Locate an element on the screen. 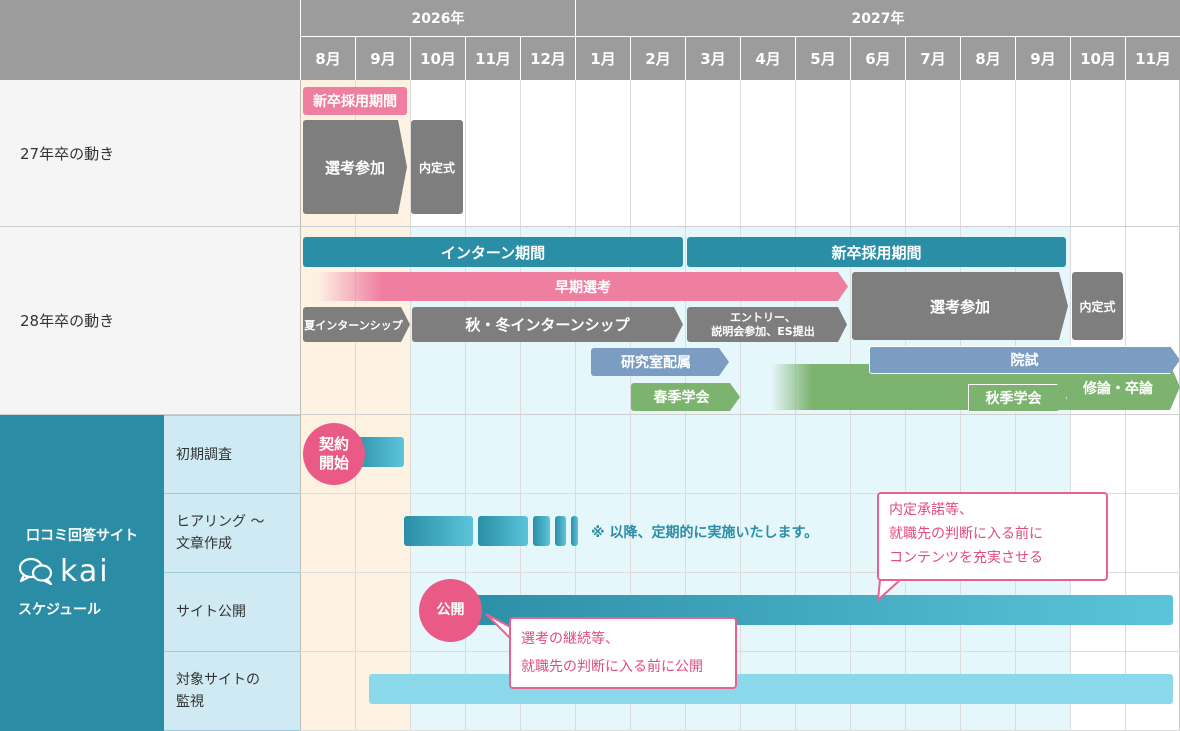 This screenshot has width=1180, height=731. entry-line2: 説明会参加、ES提出 is located at coordinates (763, 331).